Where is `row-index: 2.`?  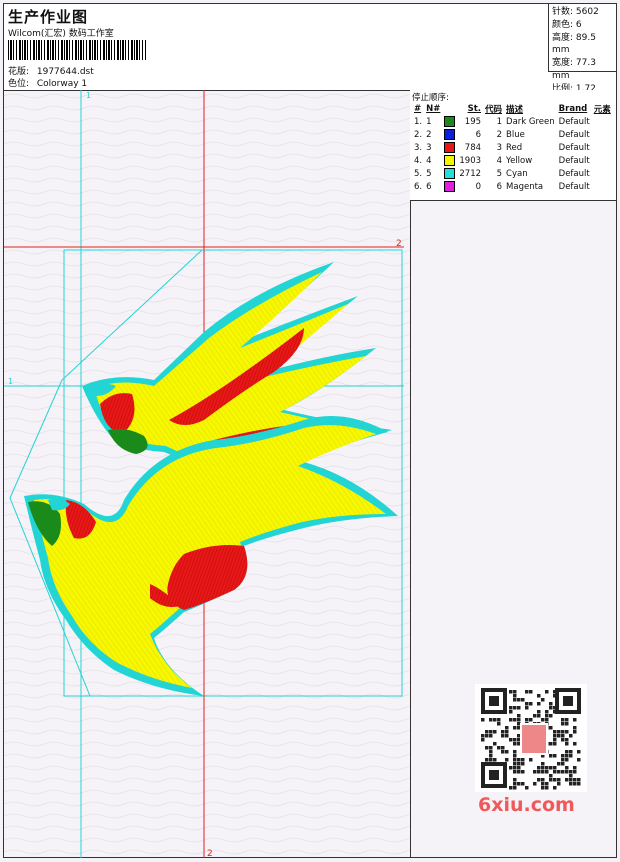
row-index: 2. is located at coordinates (418, 134).